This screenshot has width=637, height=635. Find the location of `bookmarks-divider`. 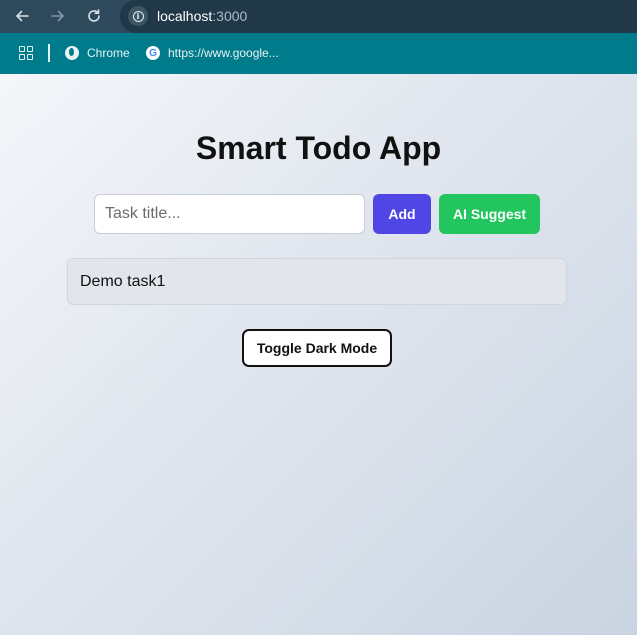

bookmarks-divider is located at coordinates (49, 53).